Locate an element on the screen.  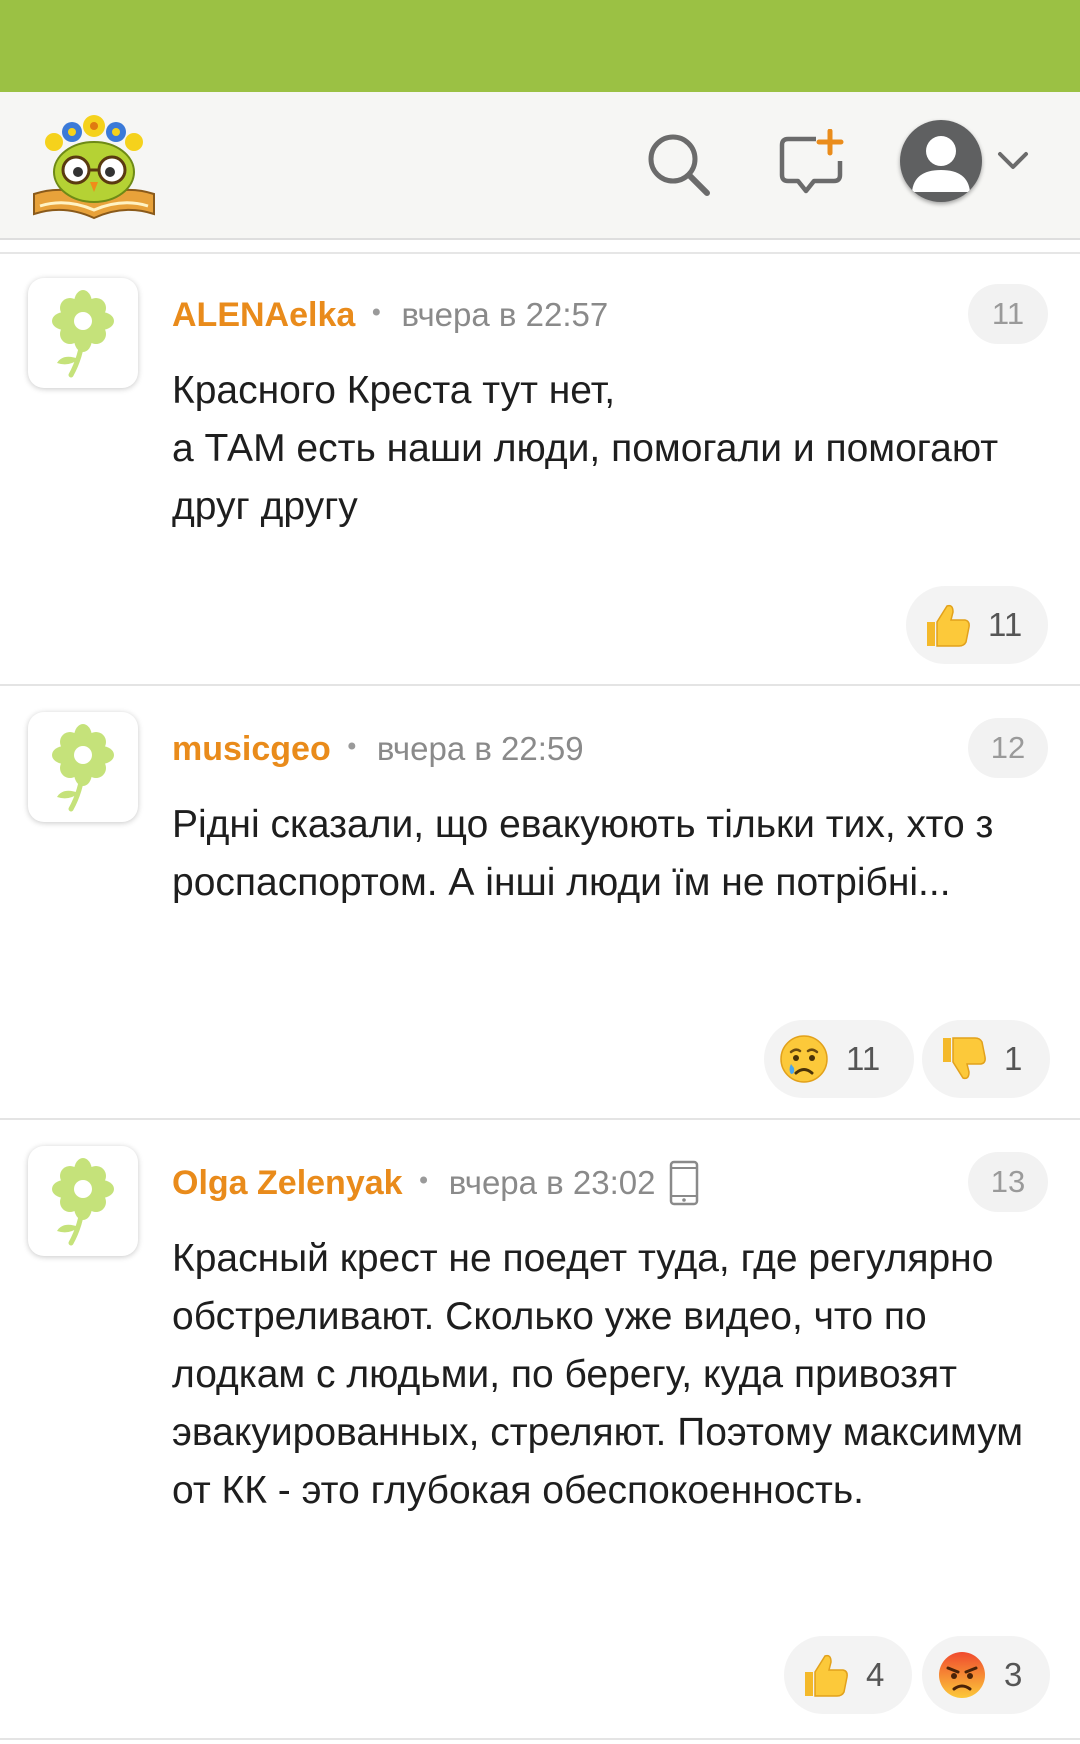
comment-number: 12 is located at coordinates (1008, 748).